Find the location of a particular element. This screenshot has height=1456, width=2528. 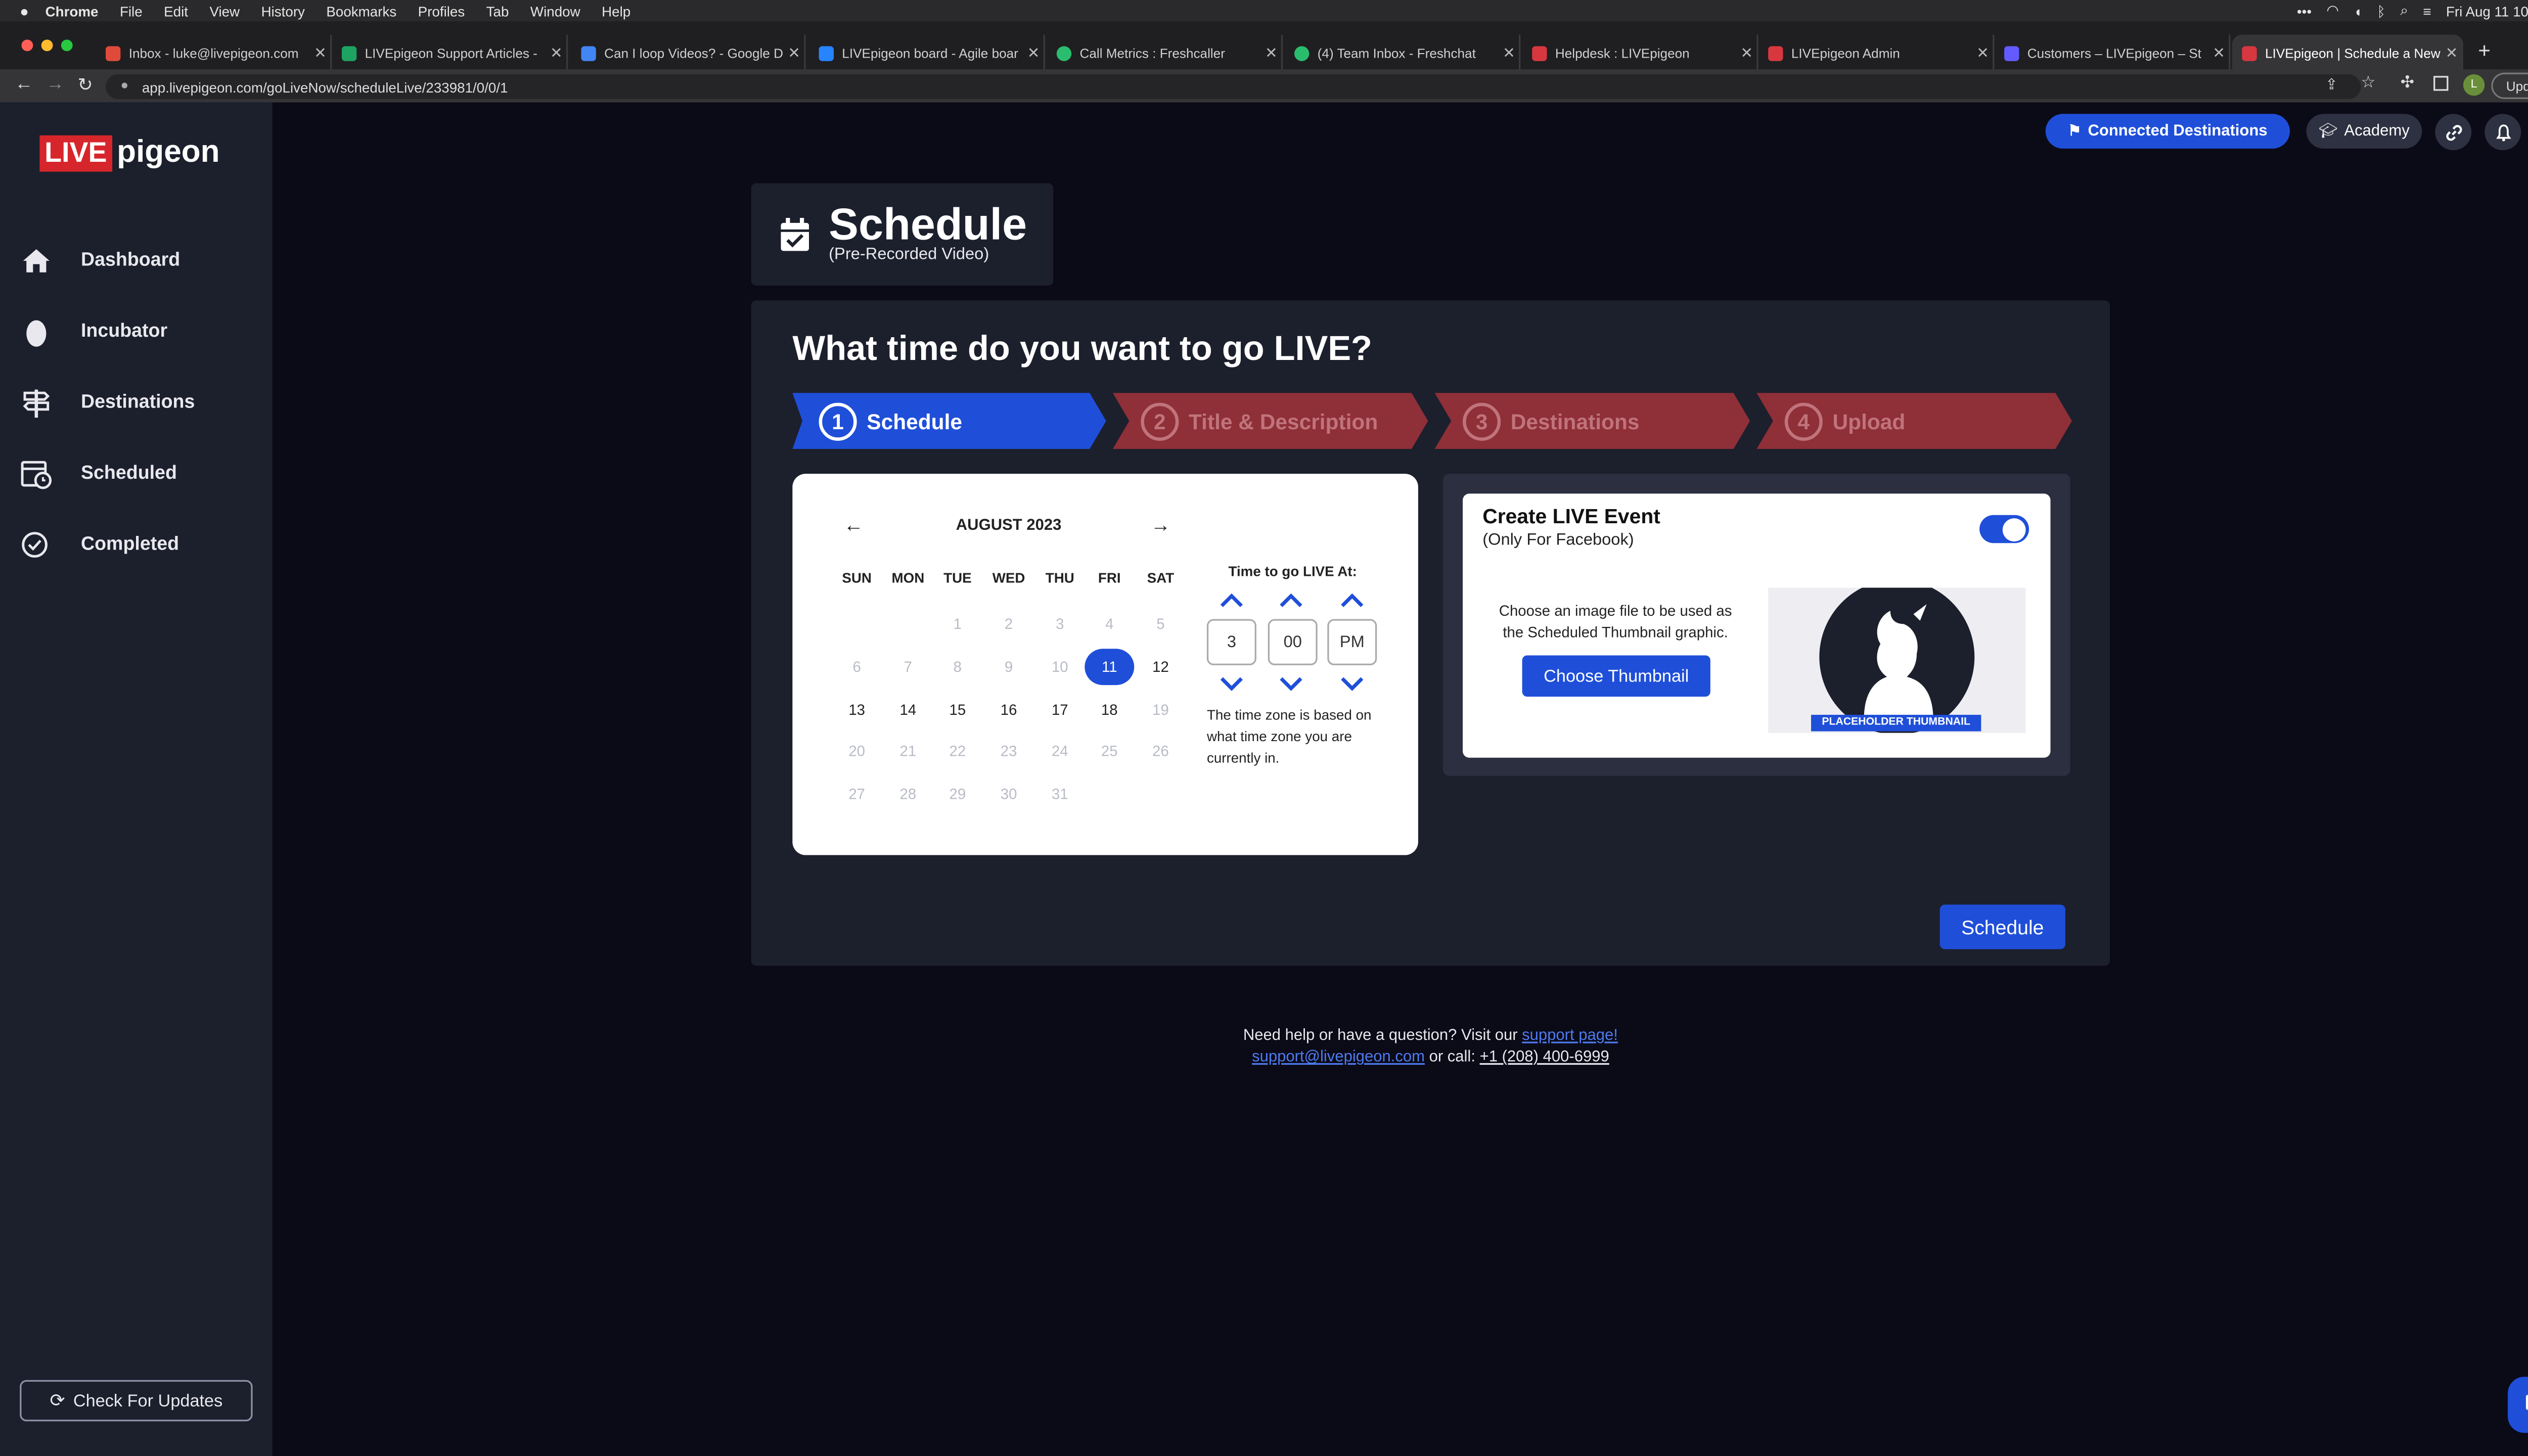

connected-destinations-button: ⚑ Connected Destinations is located at coordinates (2168, 131).